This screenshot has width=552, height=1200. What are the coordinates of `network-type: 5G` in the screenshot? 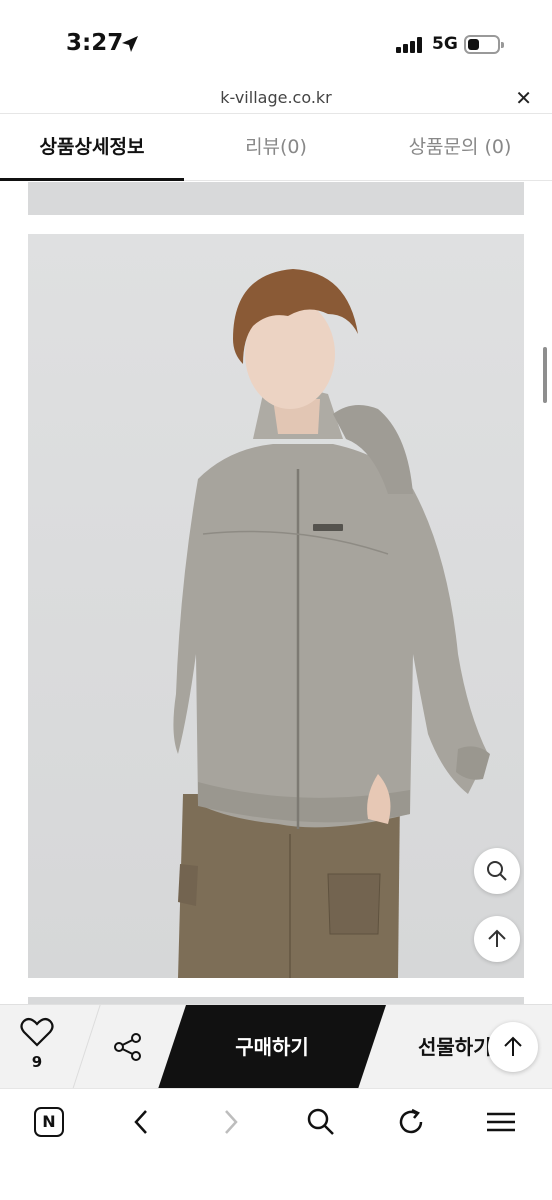 It's located at (445, 44).